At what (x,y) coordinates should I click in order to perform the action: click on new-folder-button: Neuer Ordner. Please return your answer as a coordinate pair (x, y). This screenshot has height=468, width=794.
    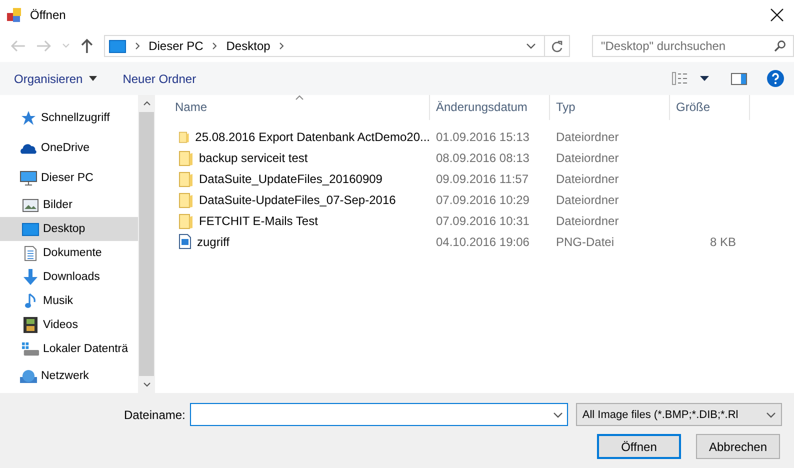
    Looking at the image, I should click on (159, 79).